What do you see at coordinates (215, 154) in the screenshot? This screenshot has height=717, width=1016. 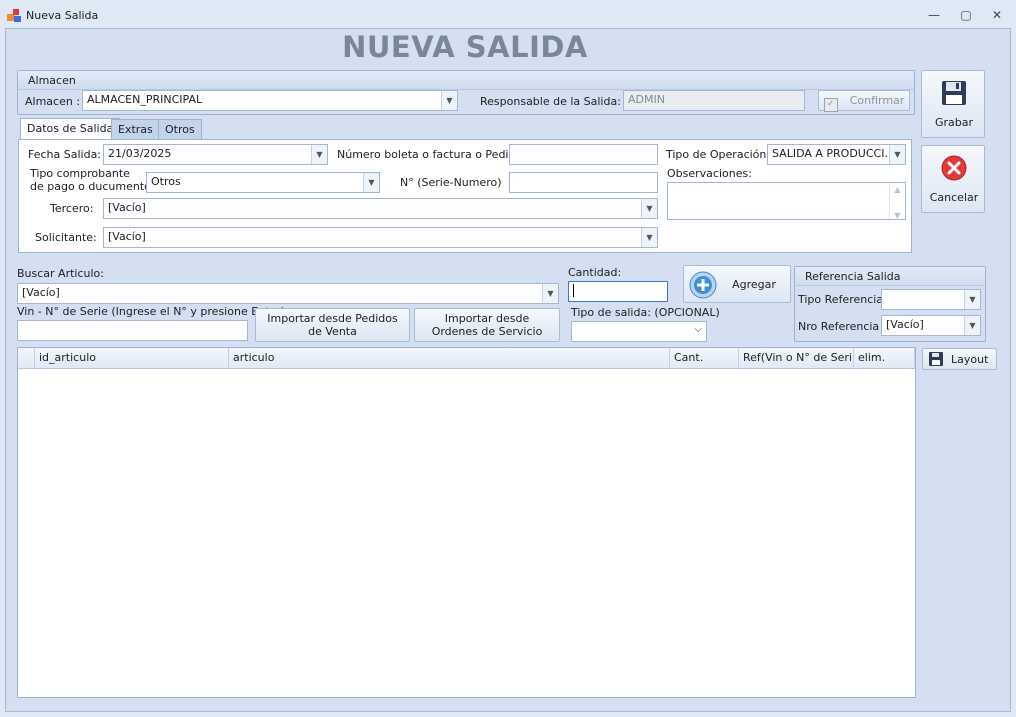 I see `fecha-salida-picker: 21/03/2025 ▼` at bounding box center [215, 154].